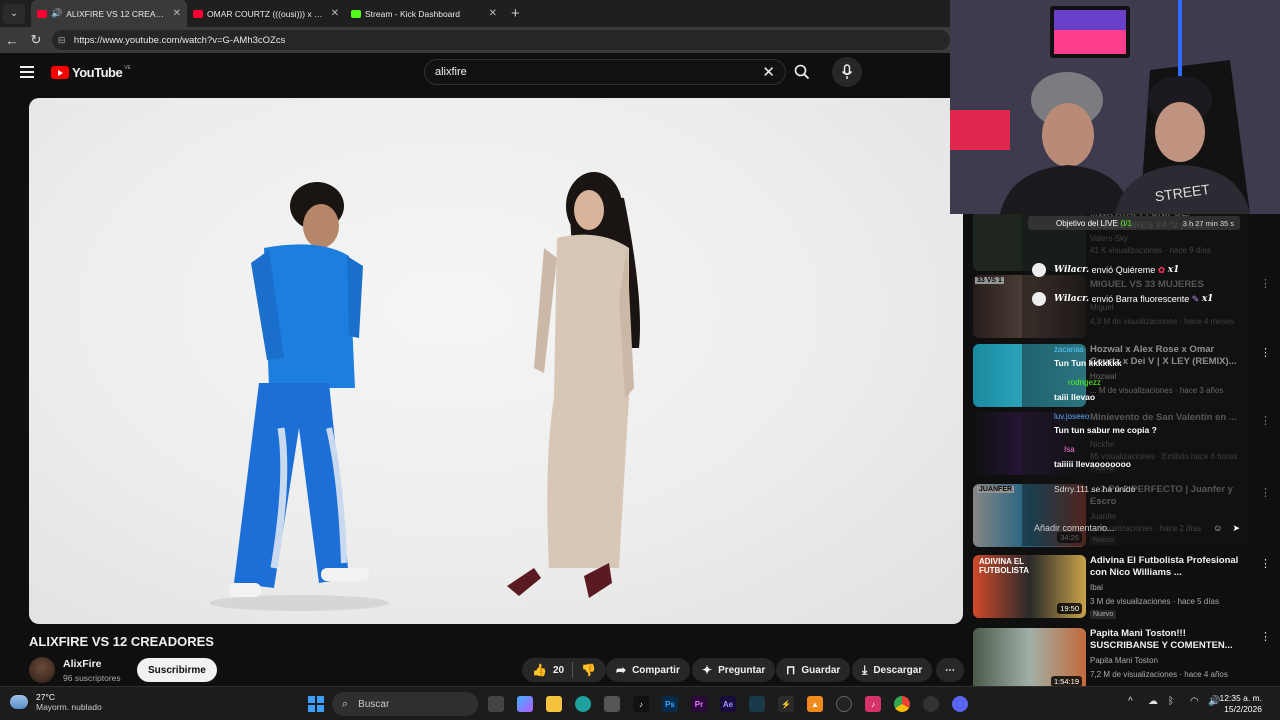  I want to click on share-button: ➦ Compartir, so click(648, 670).